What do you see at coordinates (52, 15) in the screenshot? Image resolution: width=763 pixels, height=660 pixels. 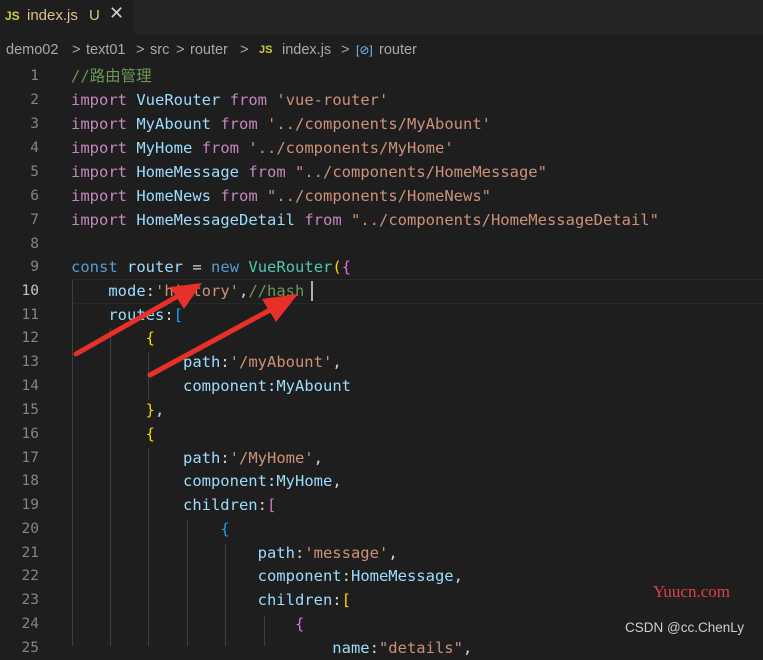 I see `tab-filename: index.js` at bounding box center [52, 15].